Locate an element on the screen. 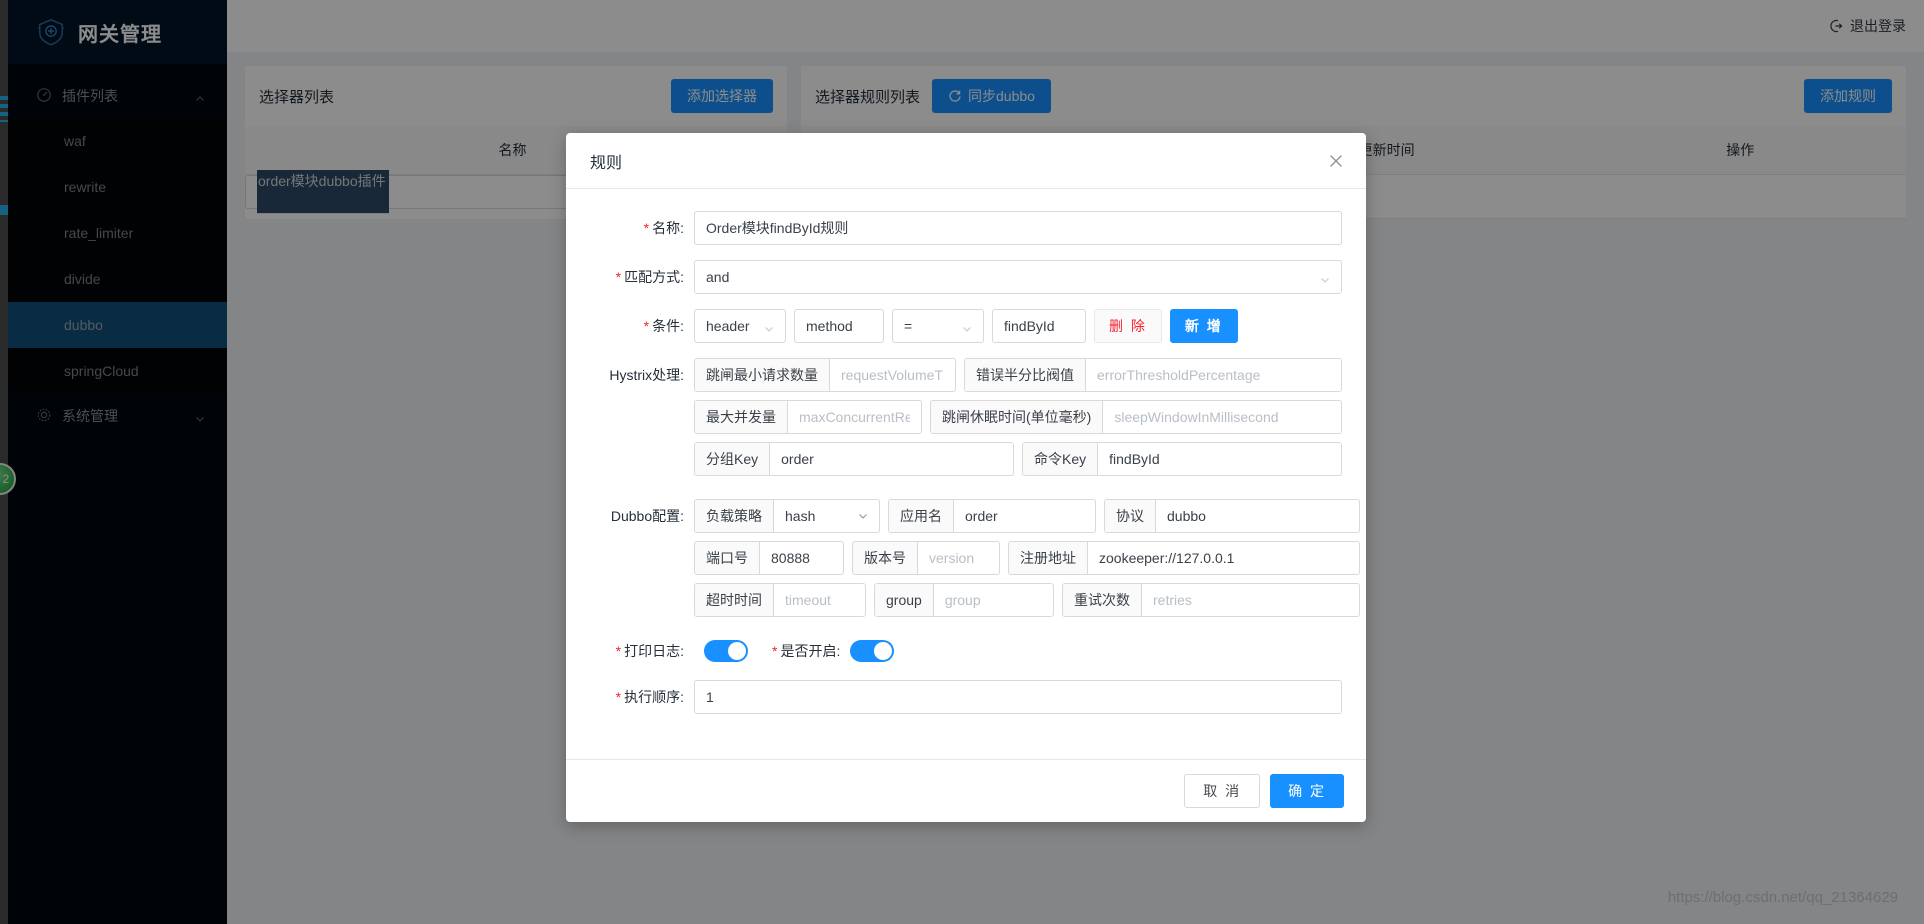  form-row-match-mode: * 匹配方式: and is located at coordinates (966, 277).